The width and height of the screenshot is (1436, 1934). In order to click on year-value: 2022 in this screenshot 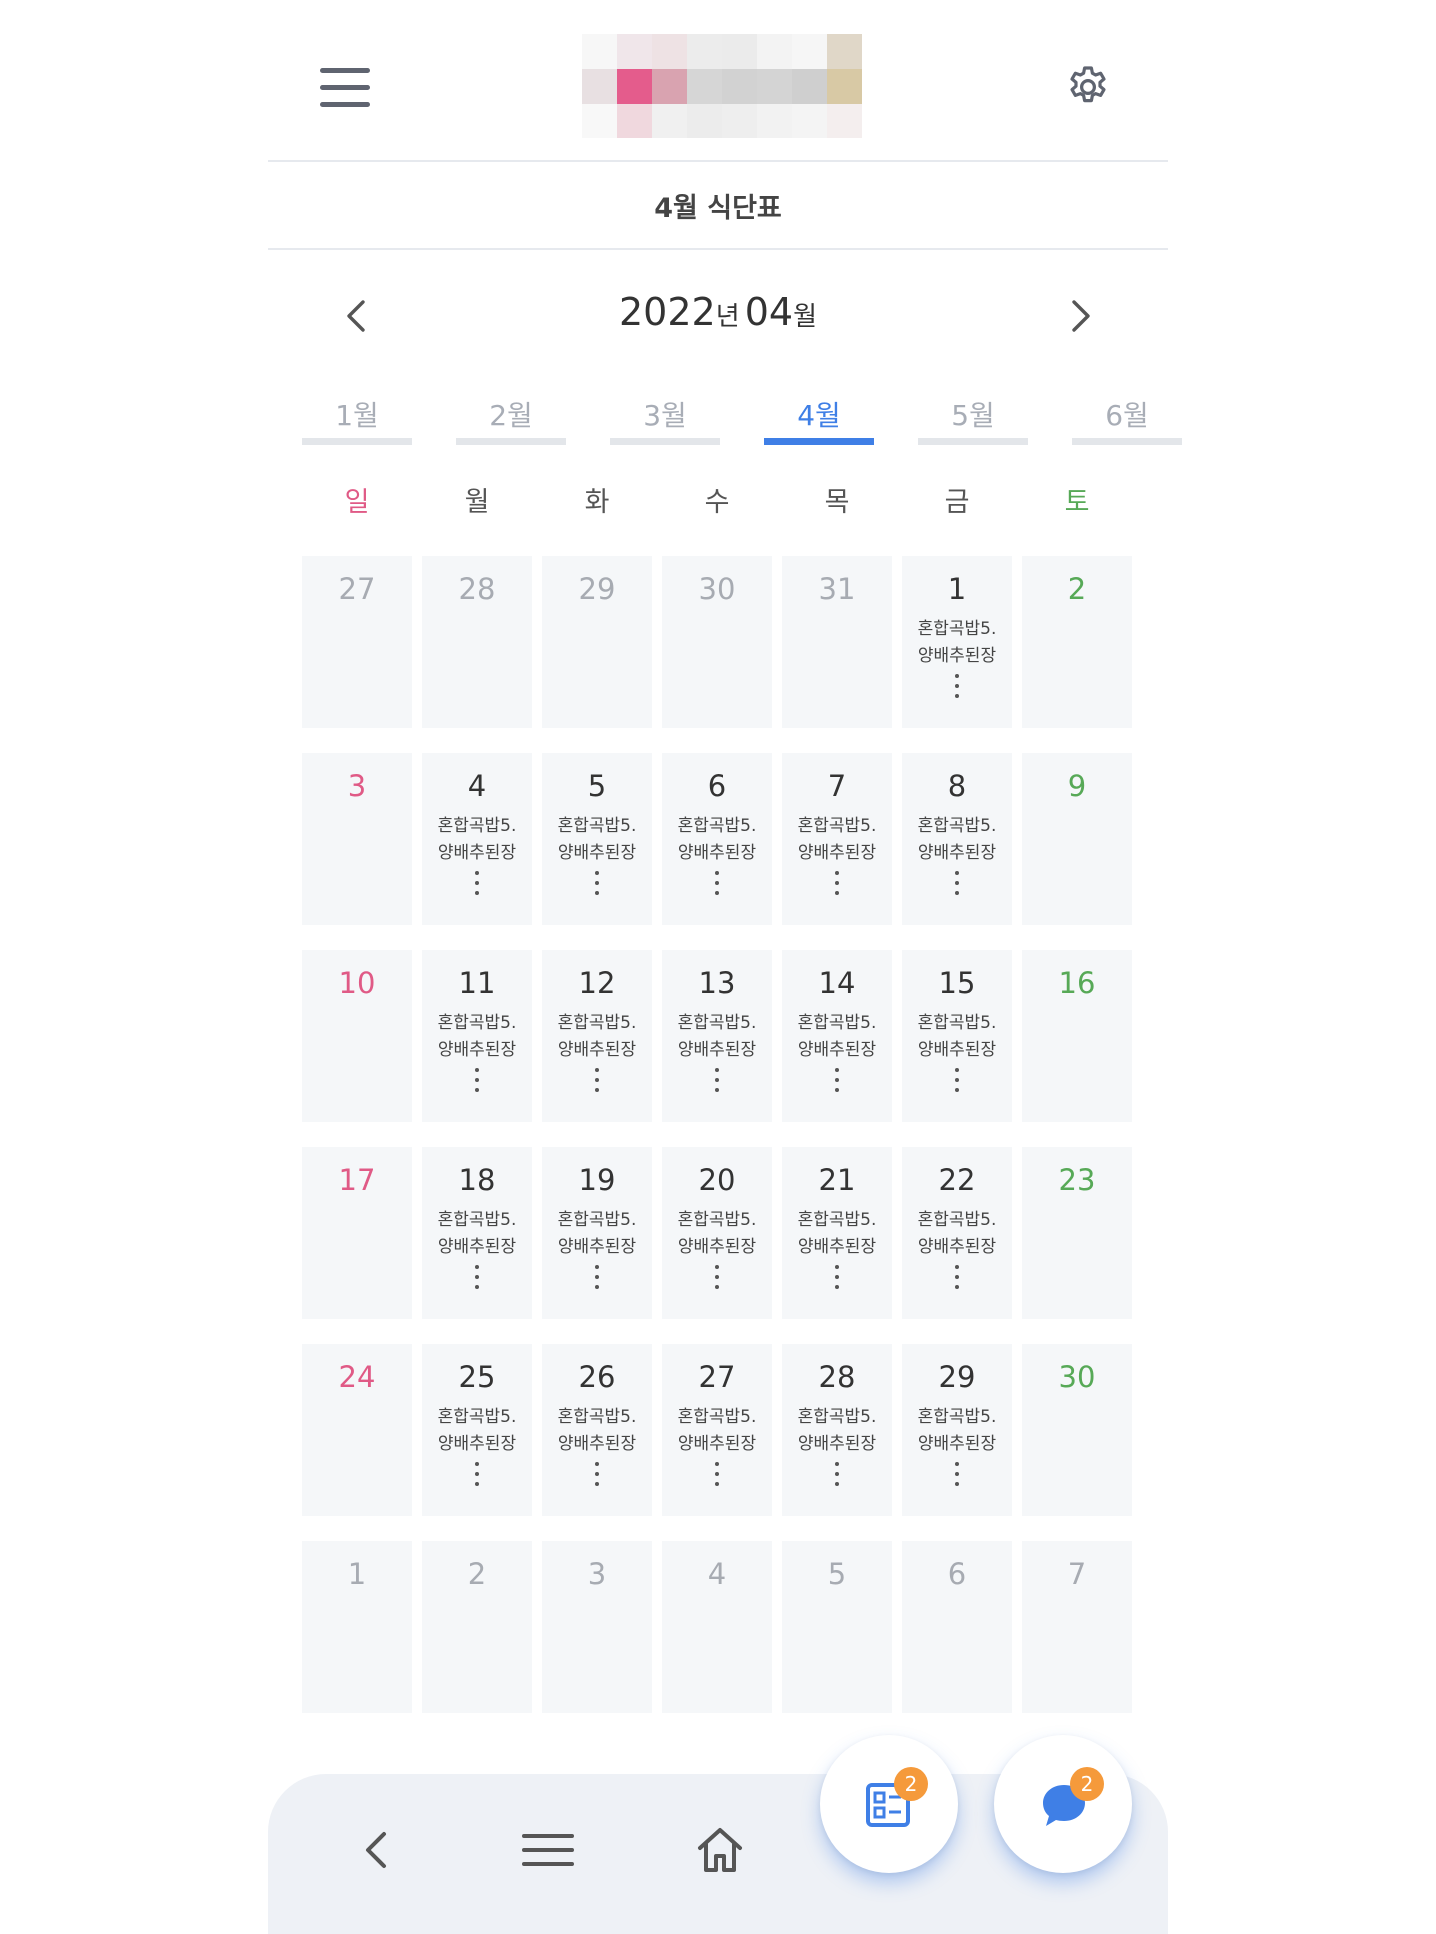, I will do `click(667, 312)`.